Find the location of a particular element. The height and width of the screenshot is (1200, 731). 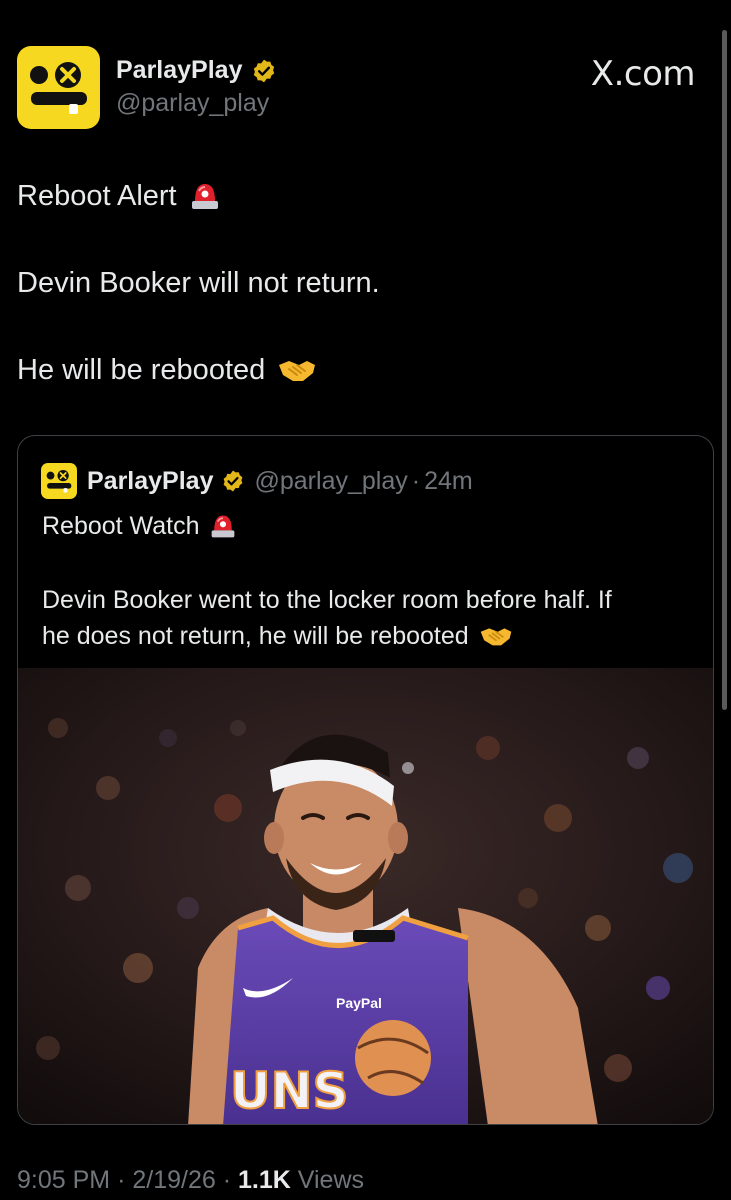

jersey-text: UNS is located at coordinates (289, 1091).